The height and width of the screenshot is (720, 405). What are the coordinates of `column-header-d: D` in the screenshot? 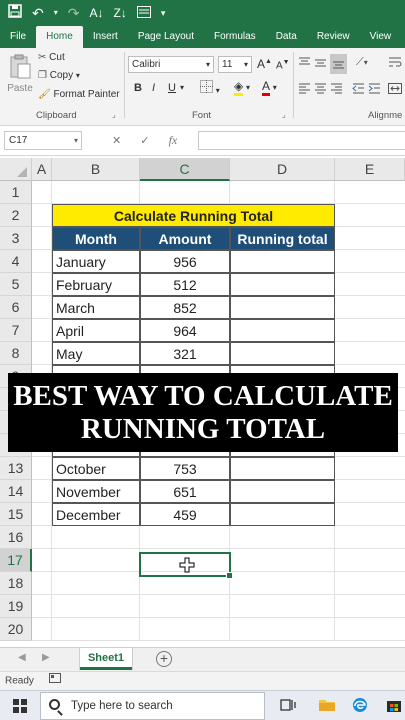 It's located at (282, 169).